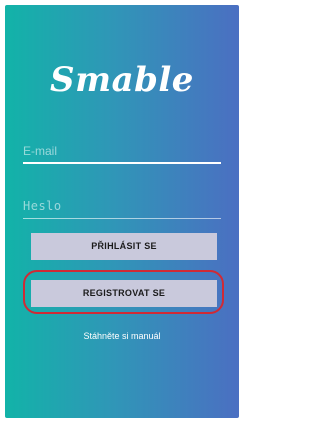 The height and width of the screenshot is (422, 320). I want to click on password-underline, so click(122, 218).